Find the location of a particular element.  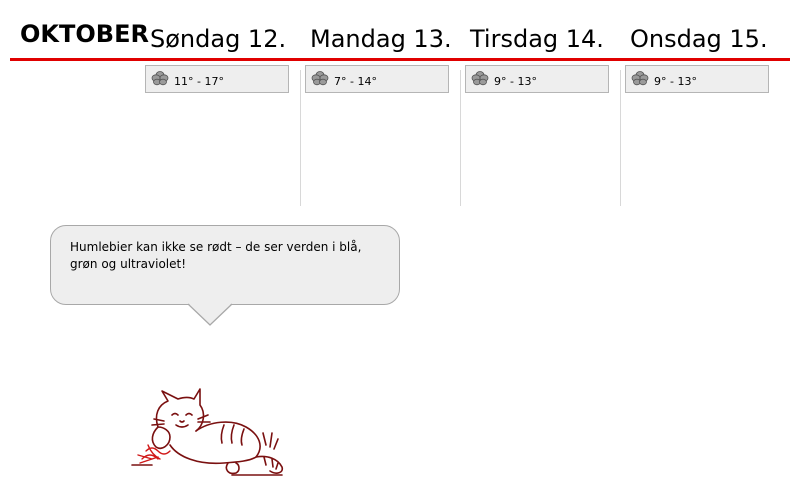

speech-bubble-tail is located at coordinates (210, 314).